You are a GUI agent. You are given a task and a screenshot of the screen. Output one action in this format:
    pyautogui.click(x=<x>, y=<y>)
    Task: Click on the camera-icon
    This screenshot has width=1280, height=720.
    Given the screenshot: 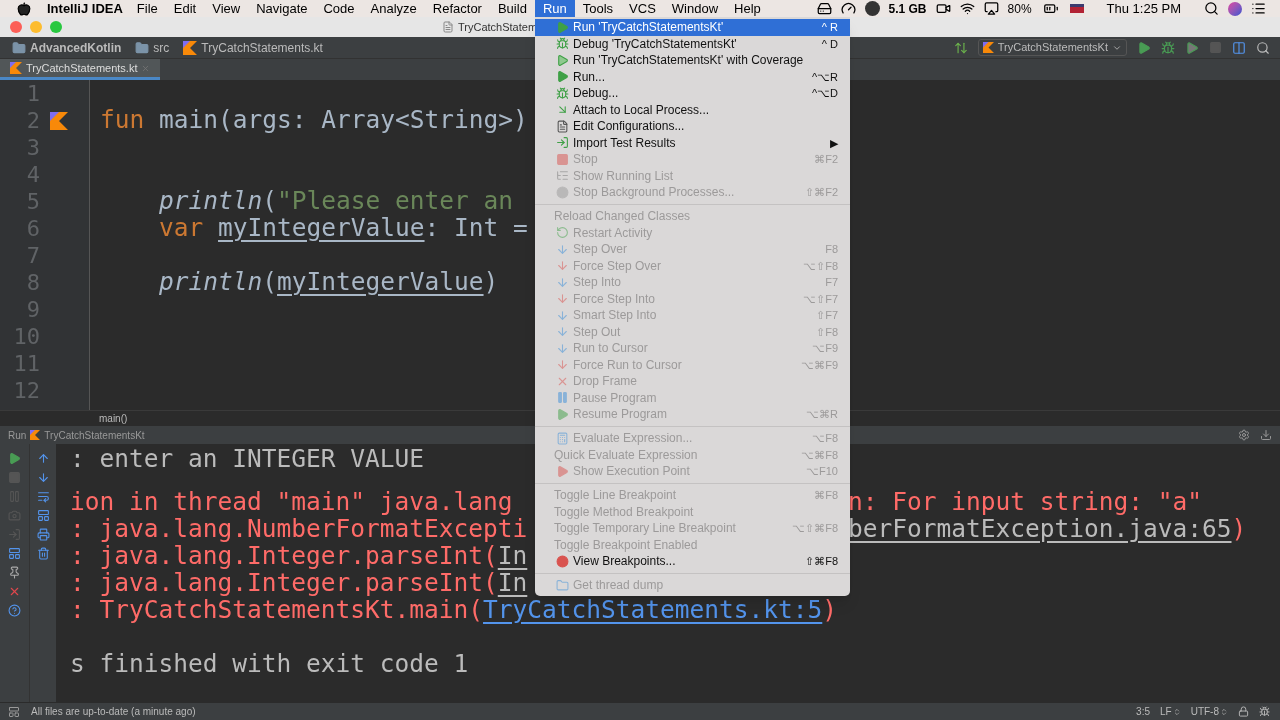 What is the action you would take?
    pyautogui.click(x=943, y=8)
    